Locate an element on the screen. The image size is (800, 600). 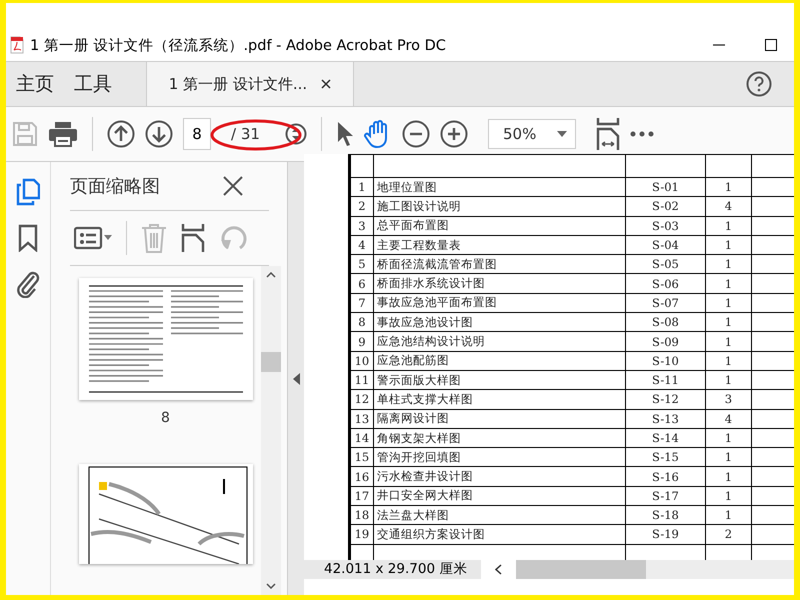
table-cell: S-02 is located at coordinates (665, 206).